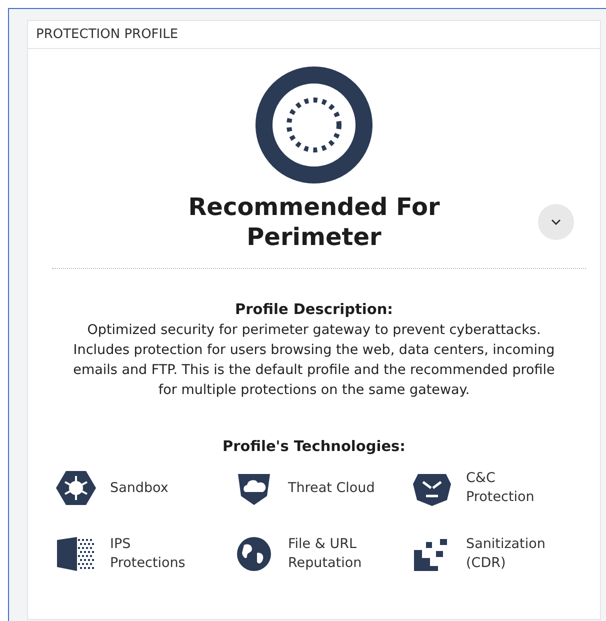 The image size is (606, 621). Describe the element at coordinates (325, 554) in the screenshot. I see `technology-label: File & URL Reputation` at that location.